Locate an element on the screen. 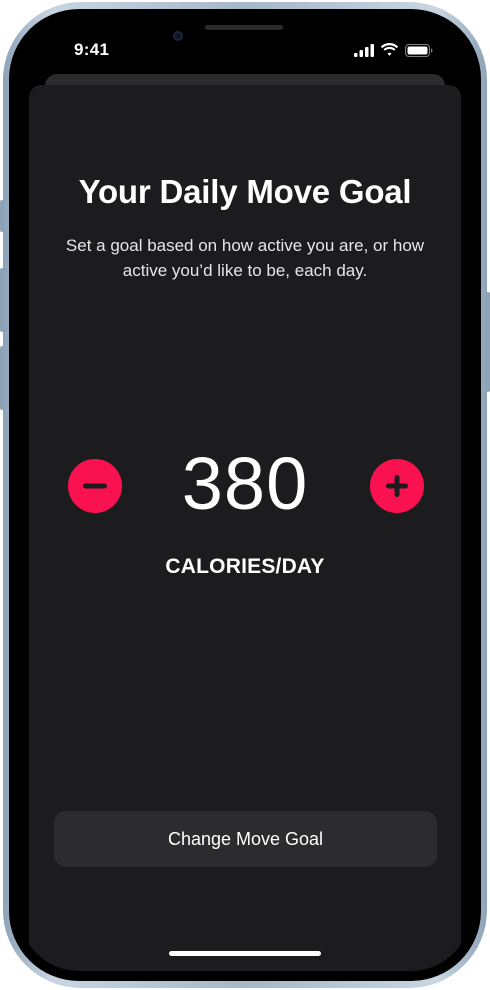  decrease-goal-button is located at coordinates (95, 486).